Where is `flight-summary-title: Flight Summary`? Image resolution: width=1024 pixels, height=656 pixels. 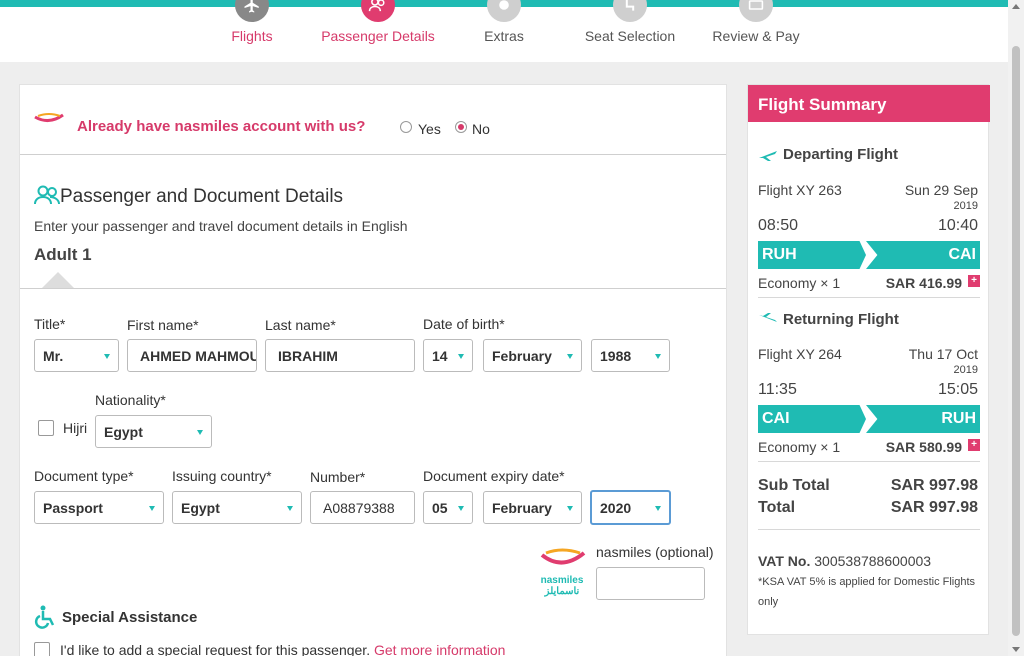 flight-summary-title: Flight Summary is located at coordinates (869, 103).